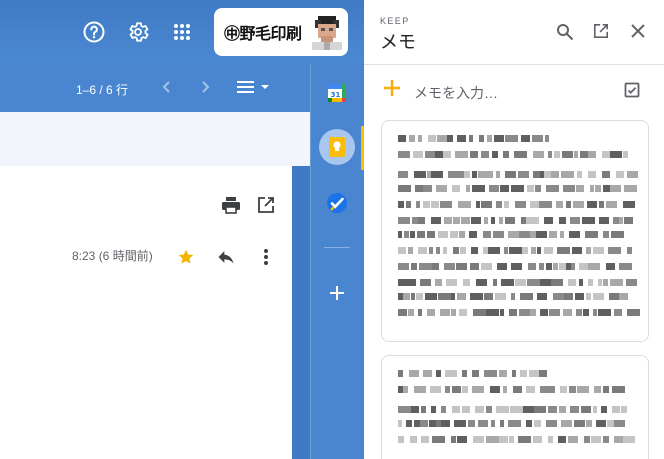 The image size is (664, 459). What do you see at coordinates (112, 256) in the screenshot?
I see `message-time: 8:23 (6 時間前)` at bounding box center [112, 256].